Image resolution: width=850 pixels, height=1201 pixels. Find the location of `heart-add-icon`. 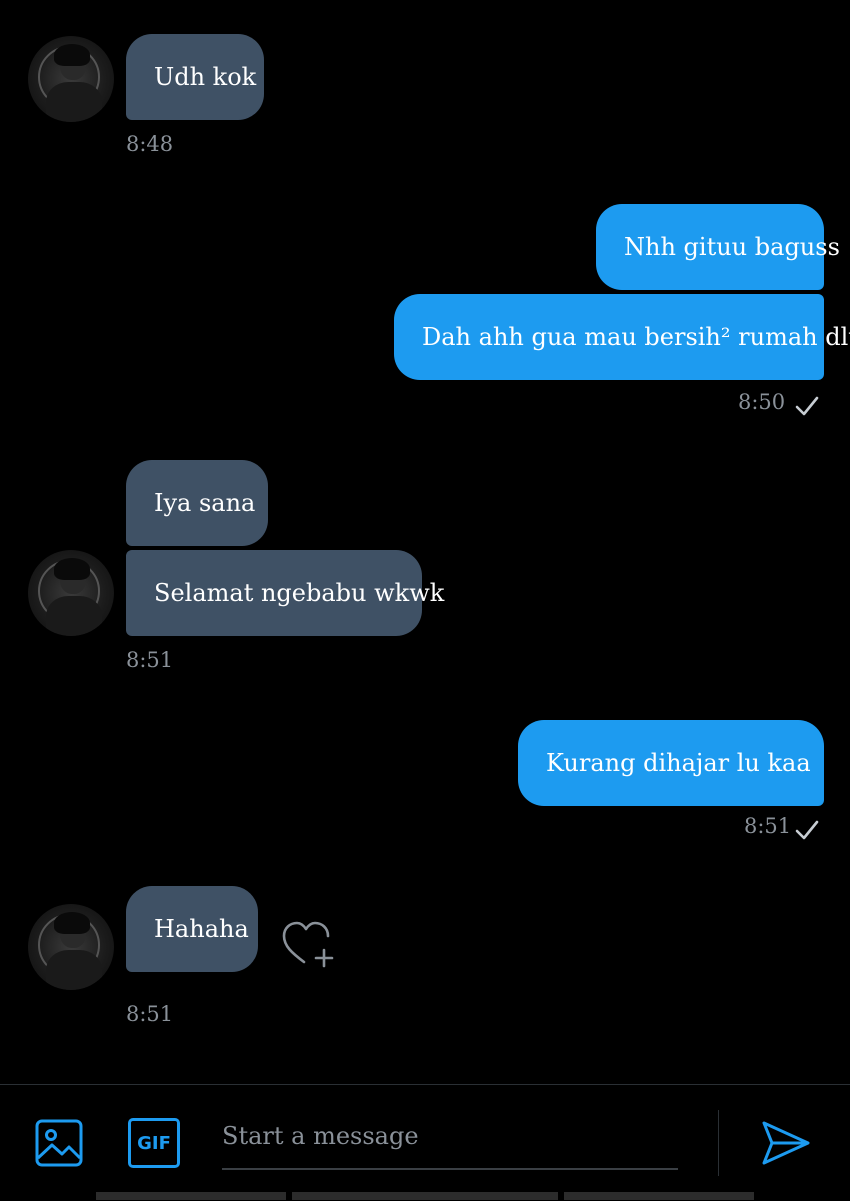

heart-add-icon is located at coordinates (308, 944).